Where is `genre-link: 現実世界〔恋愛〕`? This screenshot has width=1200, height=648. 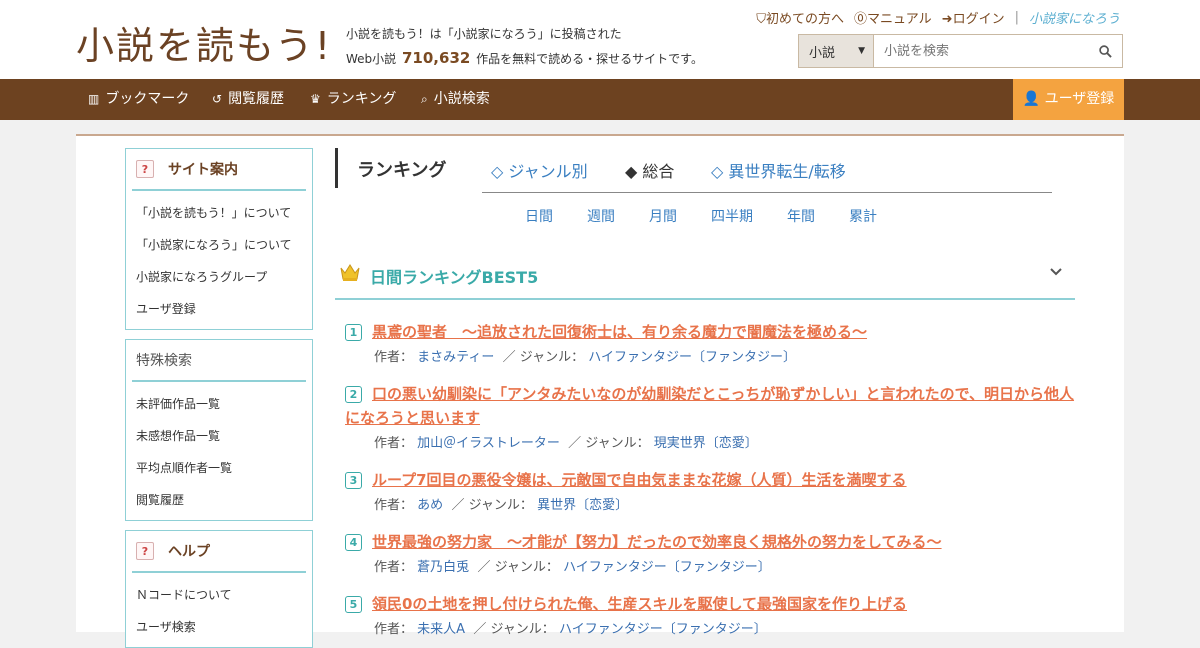 genre-link: 現実世界〔恋愛〕 is located at coordinates (706, 443).